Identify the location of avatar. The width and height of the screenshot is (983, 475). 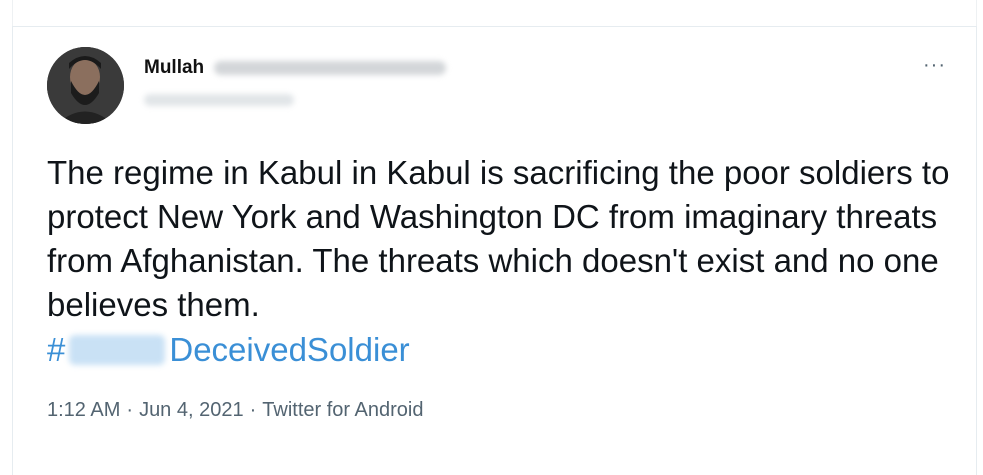
(85, 85).